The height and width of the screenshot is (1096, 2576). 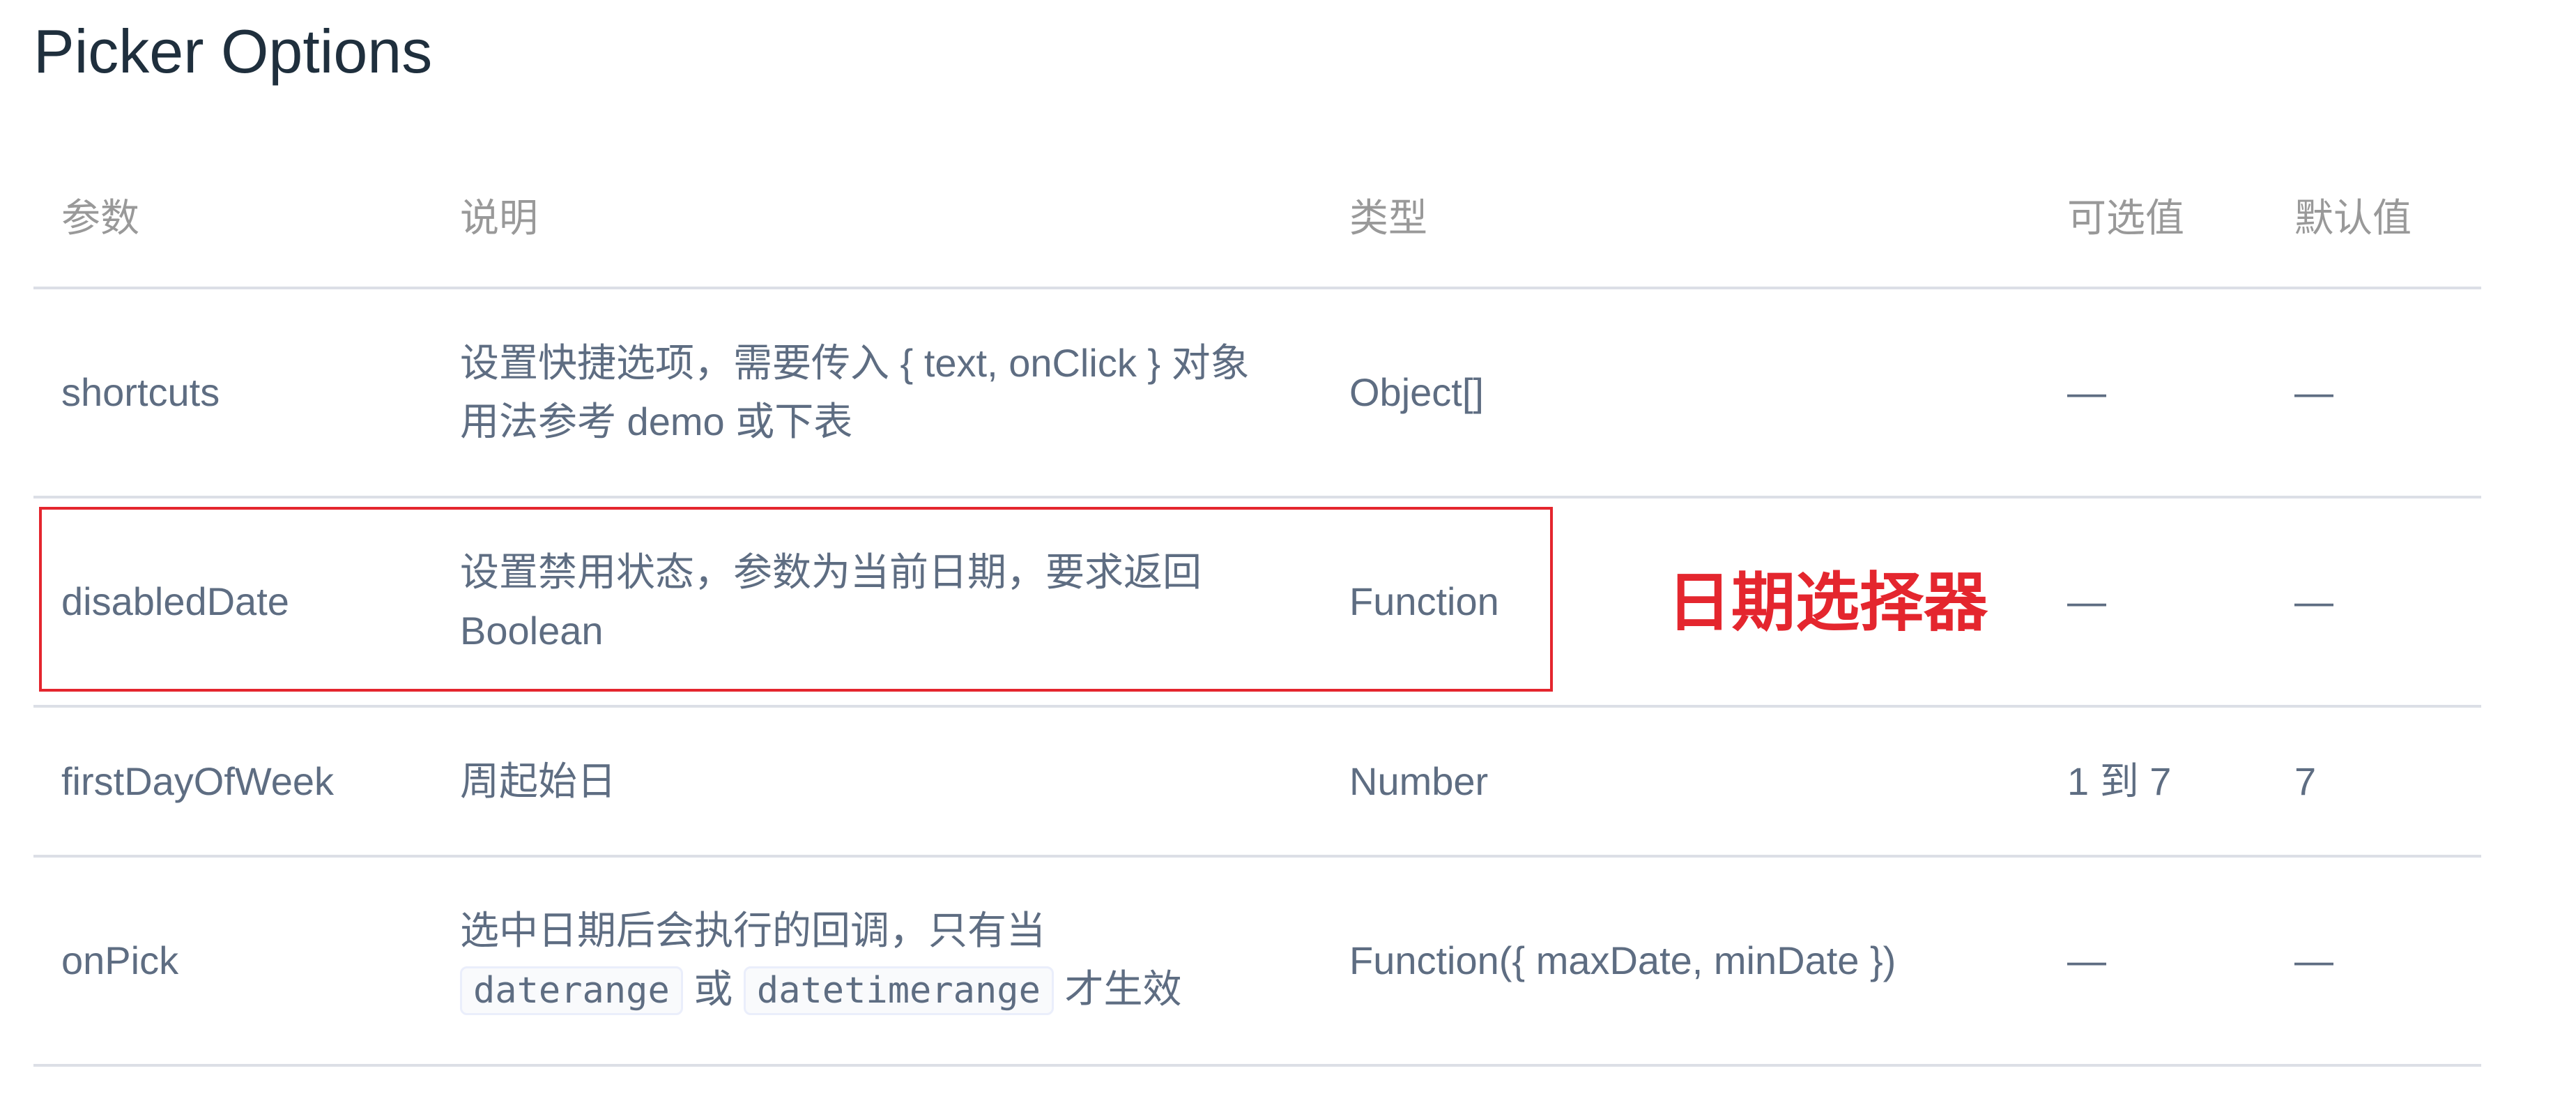 What do you see at coordinates (1416, 392) in the screenshot?
I see `type-cell: Object[]` at bounding box center [1416, 392].